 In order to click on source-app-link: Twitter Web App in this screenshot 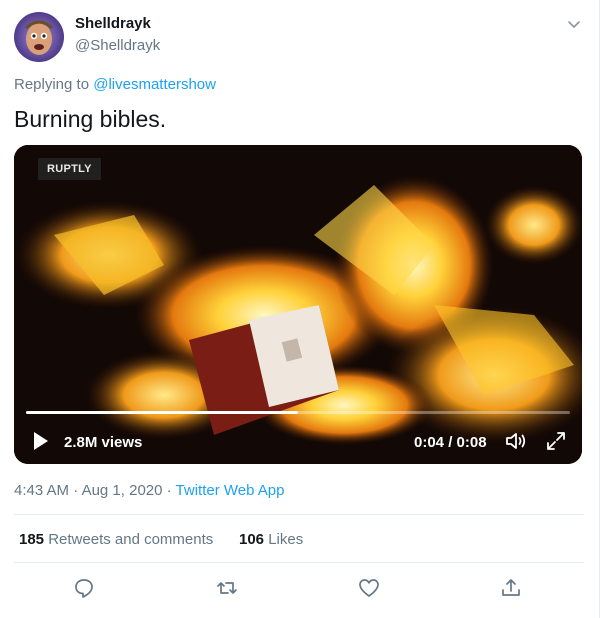, I will do `click(230, 490)`.